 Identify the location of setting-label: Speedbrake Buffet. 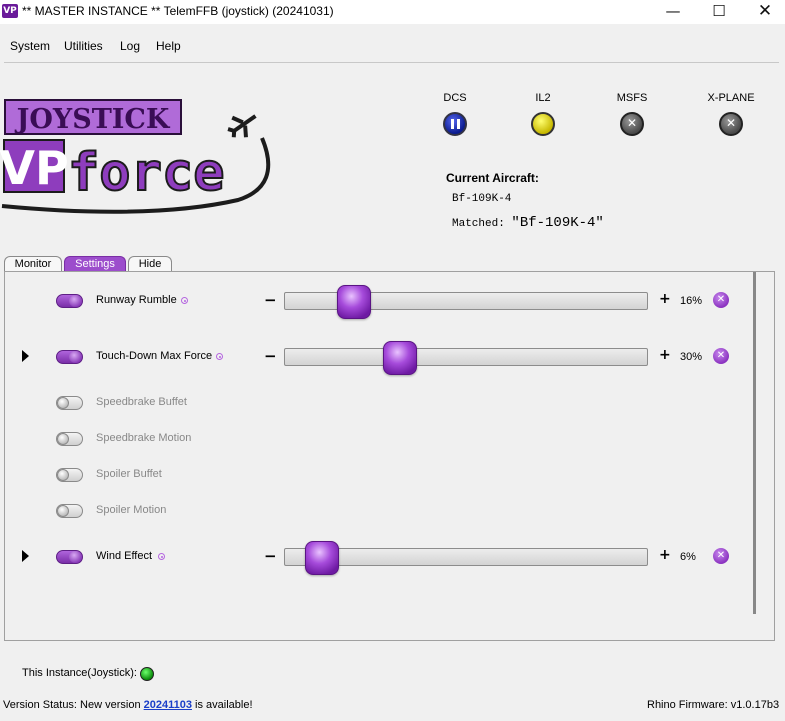
(141, 402).